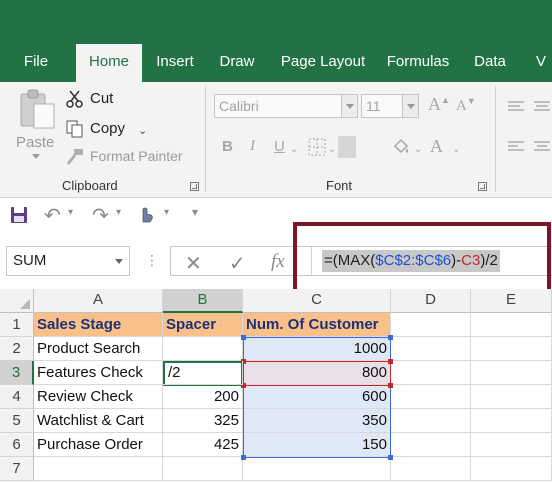 The image size is (552, 482). I want to click on cell-a5: Watchlist & Cart, so click(98, 421).